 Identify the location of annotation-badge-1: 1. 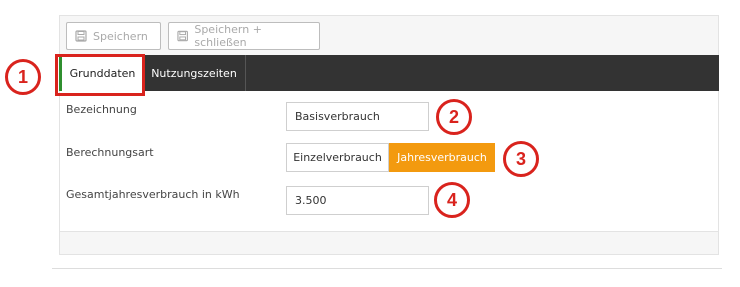
(23, 77).